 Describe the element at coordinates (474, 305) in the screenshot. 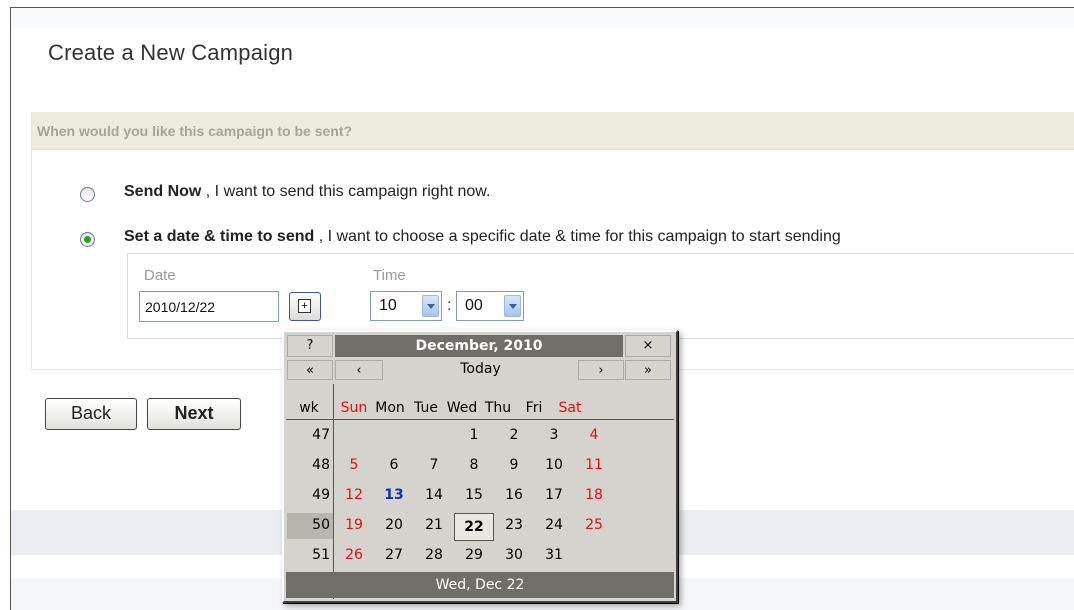

I see `minute-value: 00` at that location.